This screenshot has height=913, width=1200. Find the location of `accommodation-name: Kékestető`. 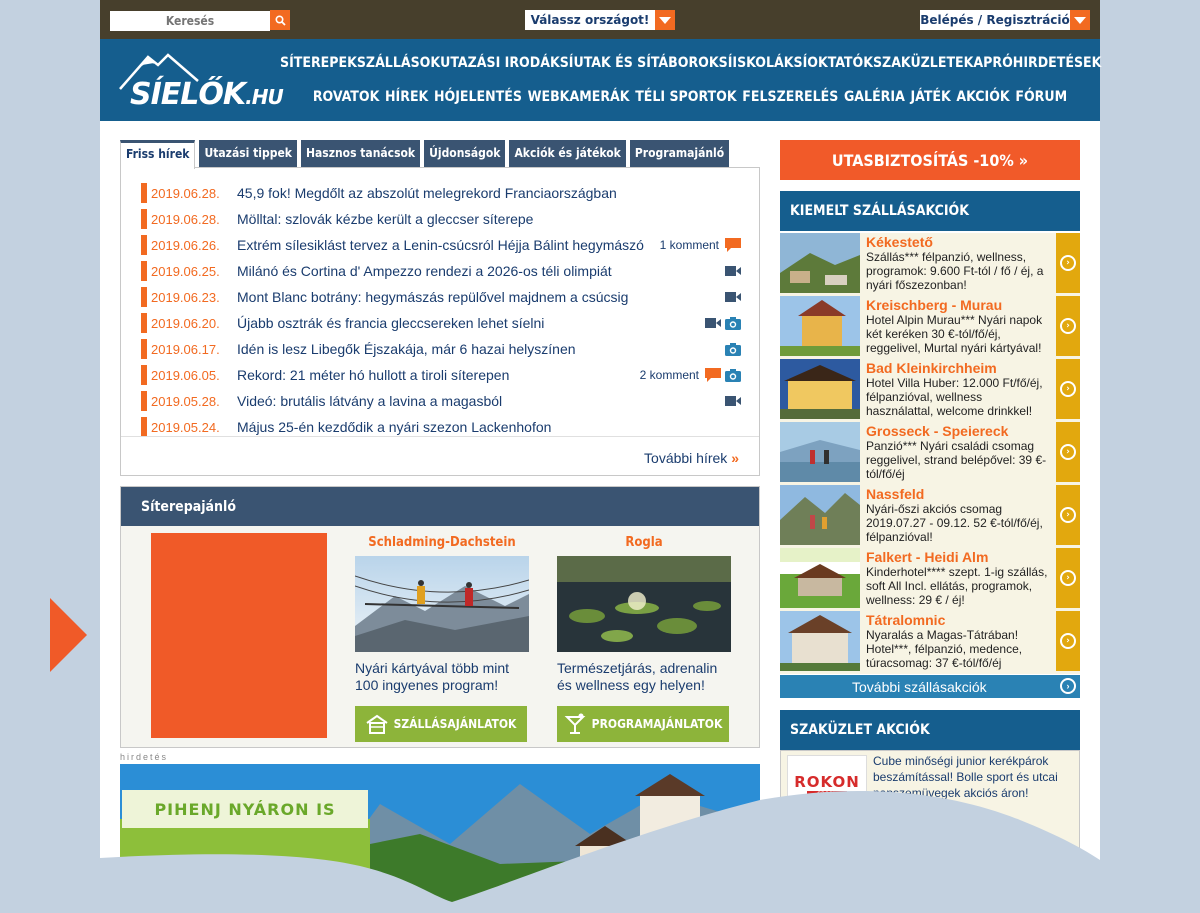

accommodation-name: Kékestető is located at coordinates (959, 242).